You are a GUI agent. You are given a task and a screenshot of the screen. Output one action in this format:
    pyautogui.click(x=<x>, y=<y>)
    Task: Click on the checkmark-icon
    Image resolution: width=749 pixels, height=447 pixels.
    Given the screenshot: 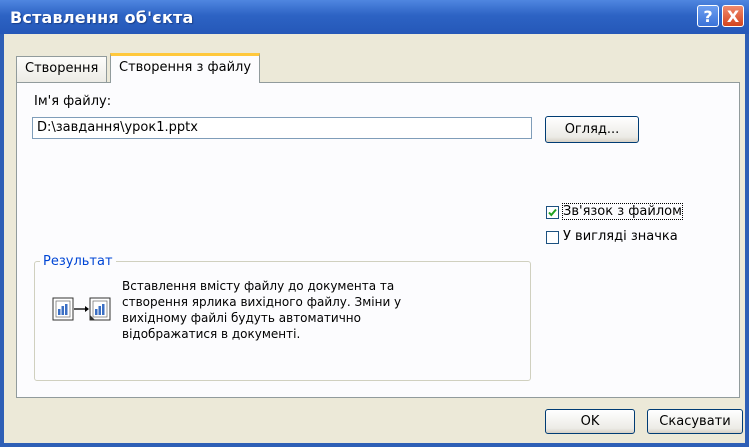 What is the action you would take?
    pyautogui.click(x=552, y=212)
    